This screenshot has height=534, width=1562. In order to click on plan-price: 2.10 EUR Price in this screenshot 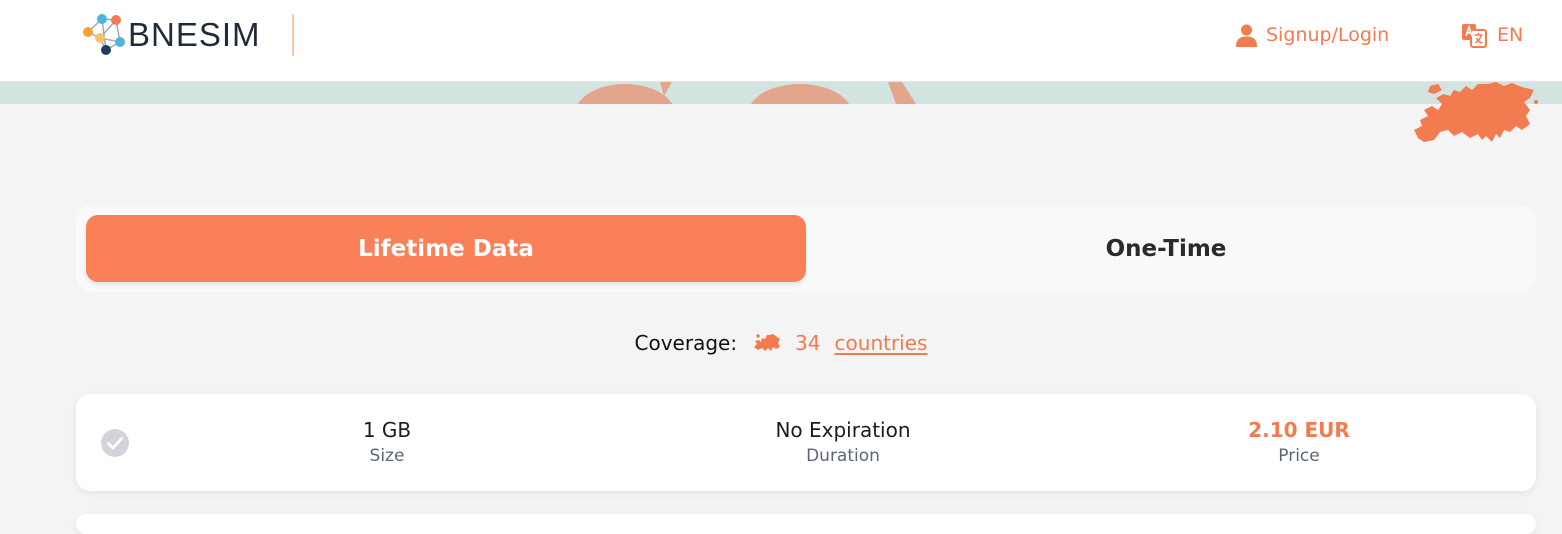, I will do `click(1299, 443)`.